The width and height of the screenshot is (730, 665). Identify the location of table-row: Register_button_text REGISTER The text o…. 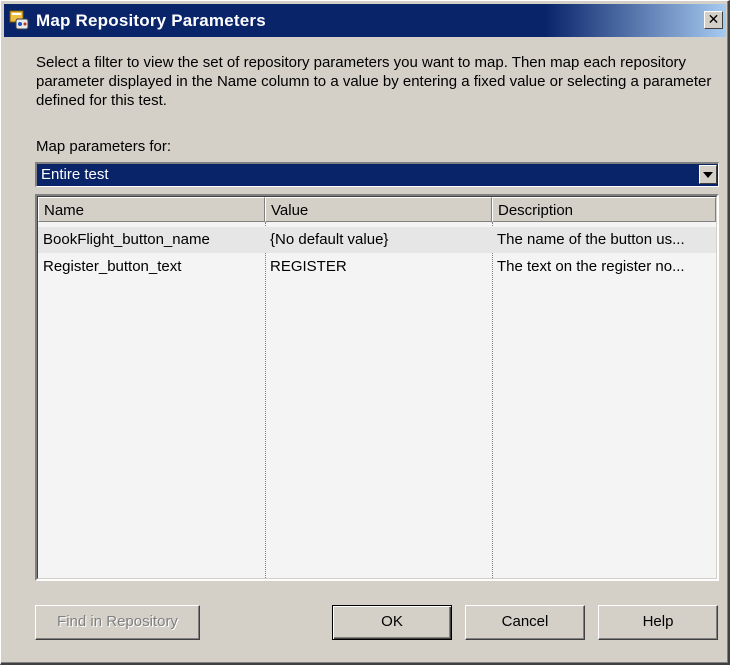
(377, 267).